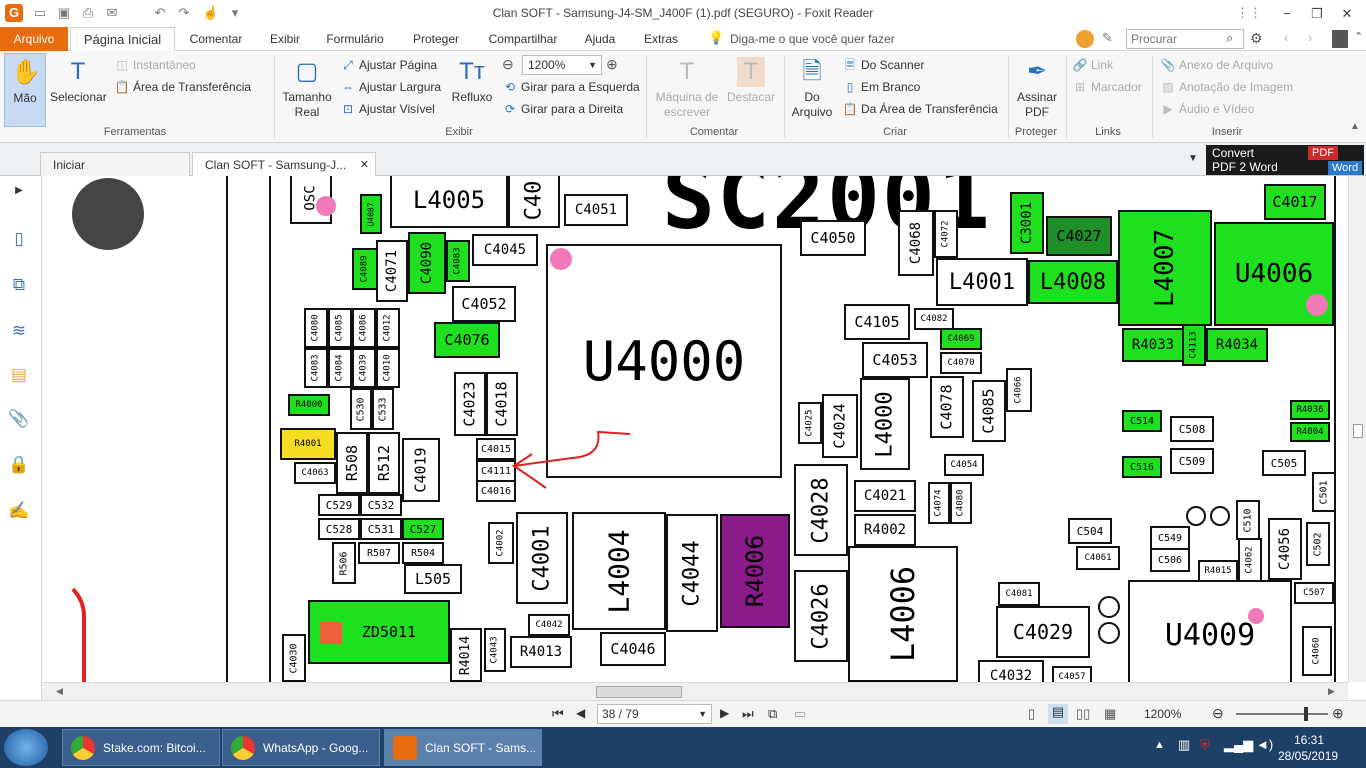 This screenshot has width=1366, height=768. Describe the element at coordinates (654, 714) in the screenshot. I see `page-input: 38 / 79 ▼` at that location.